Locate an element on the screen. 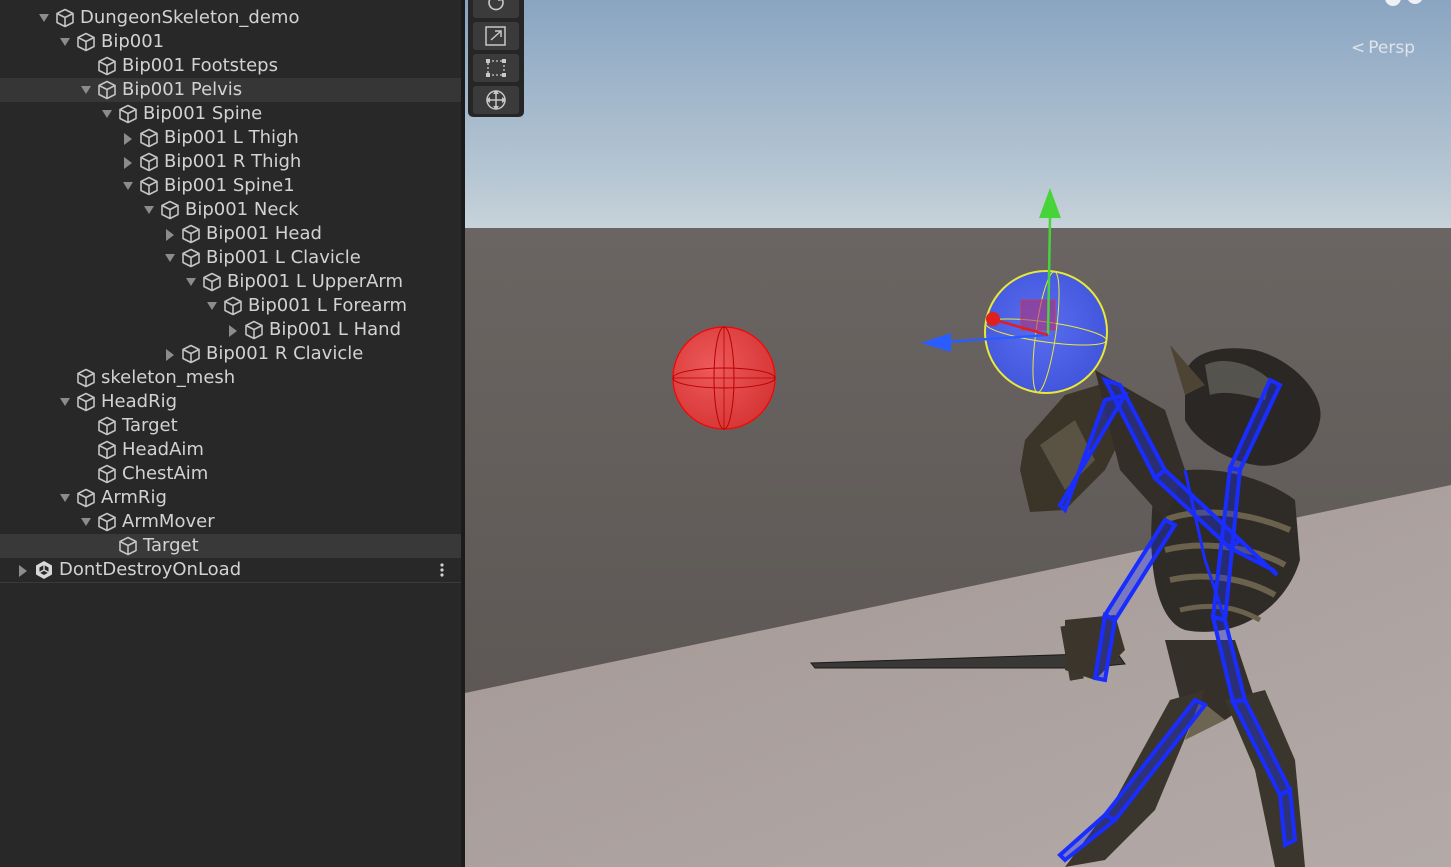  rotate-tool-icon is located at coordinates (496, 5).